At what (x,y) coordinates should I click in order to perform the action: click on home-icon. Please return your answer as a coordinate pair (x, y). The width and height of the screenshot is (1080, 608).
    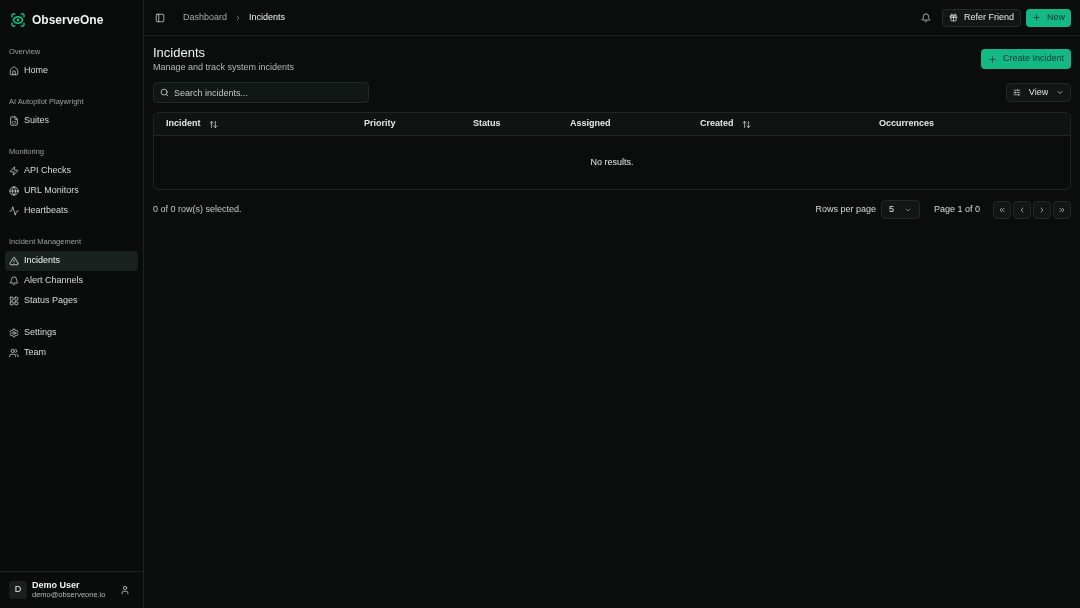
    Looking at the image, I should click on (14, 71).